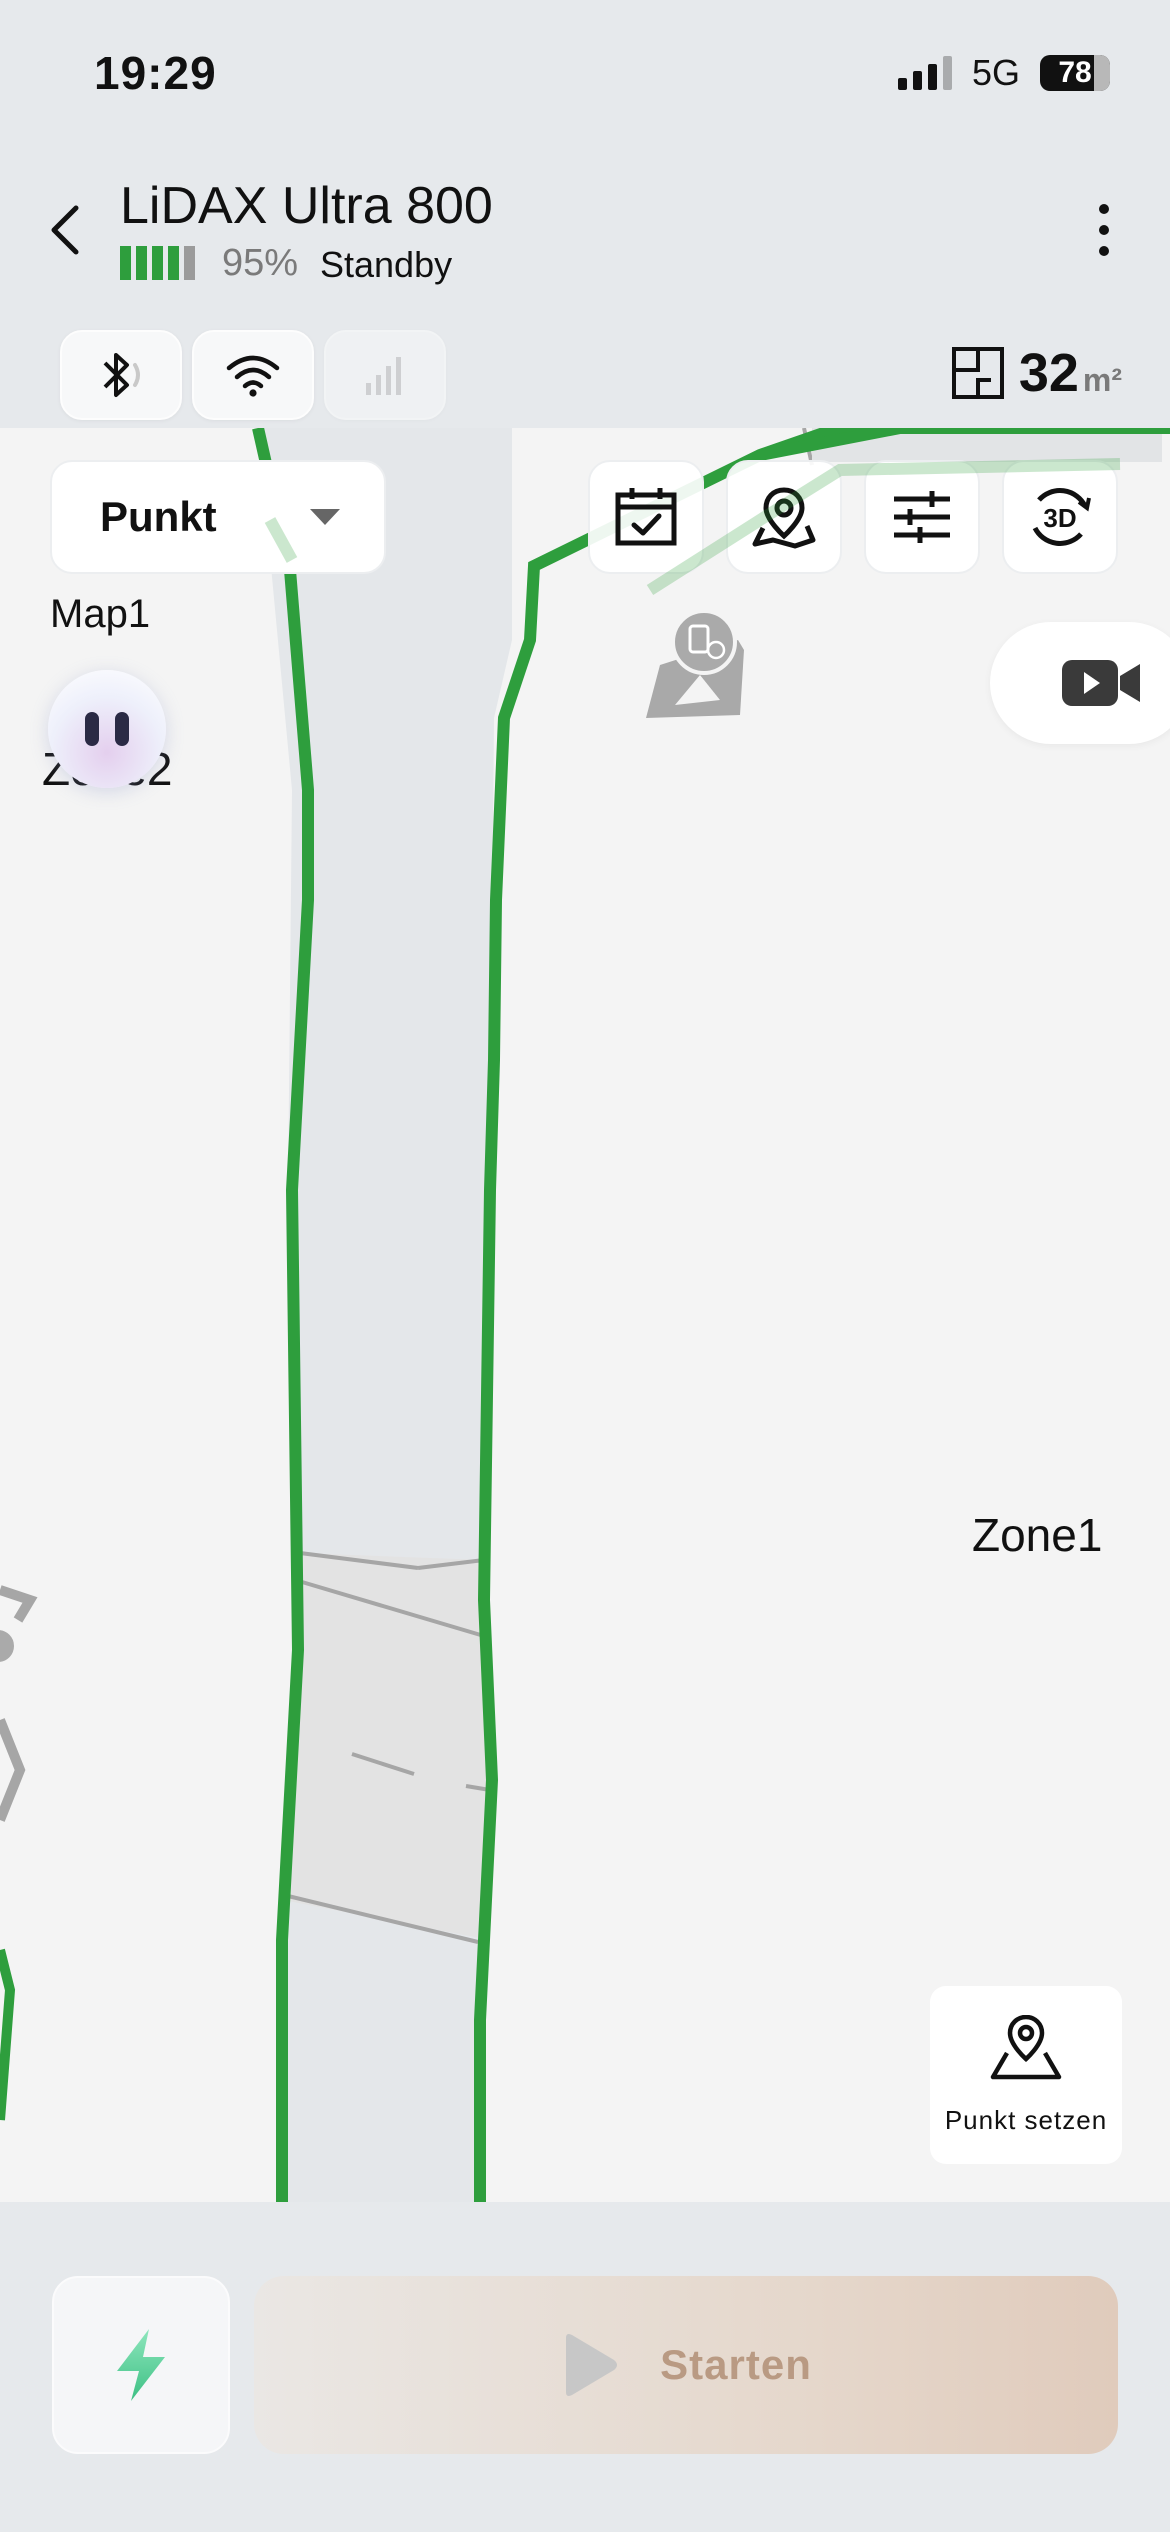 The image size is (1170, 2532). I want to click on wifi-status-button, so click(253, 375).